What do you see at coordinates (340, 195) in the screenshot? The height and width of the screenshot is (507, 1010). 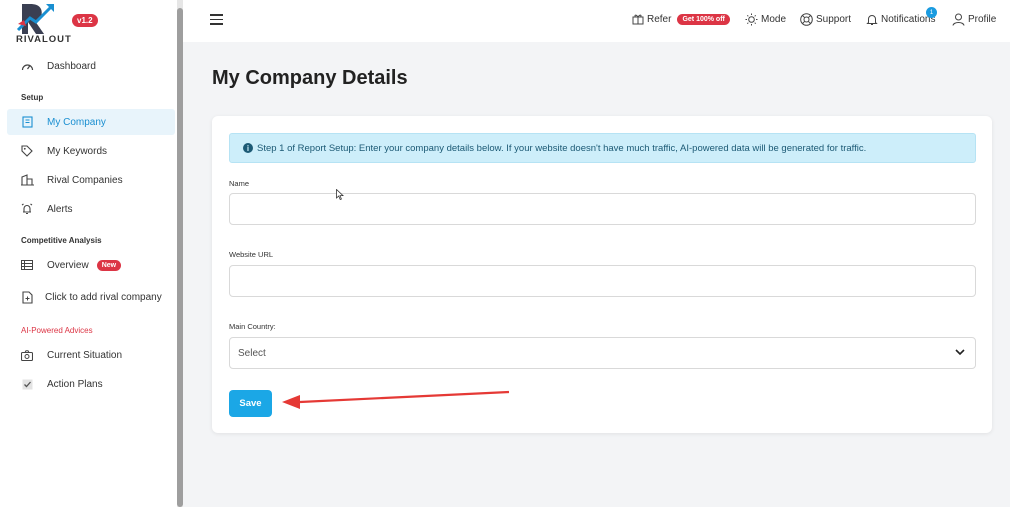 I see `mouse-cursor-icon` at bounding box center [340, 195].